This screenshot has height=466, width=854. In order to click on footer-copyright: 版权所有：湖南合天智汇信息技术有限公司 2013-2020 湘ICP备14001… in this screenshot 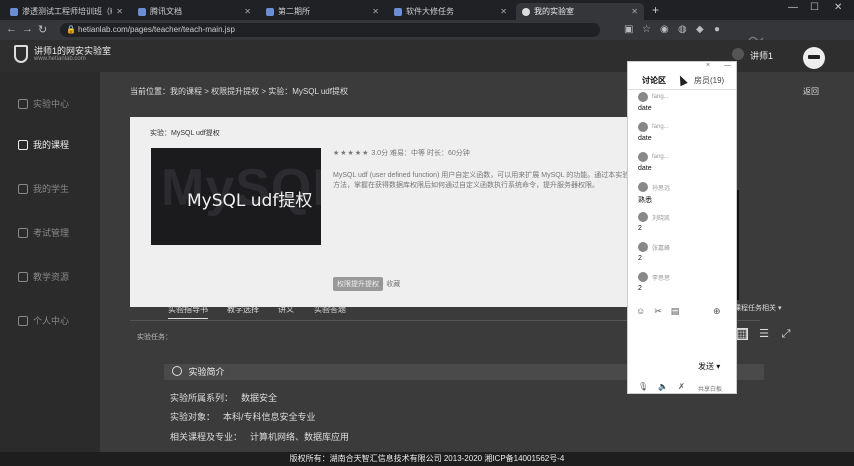, I will do `click(427, 459)`.